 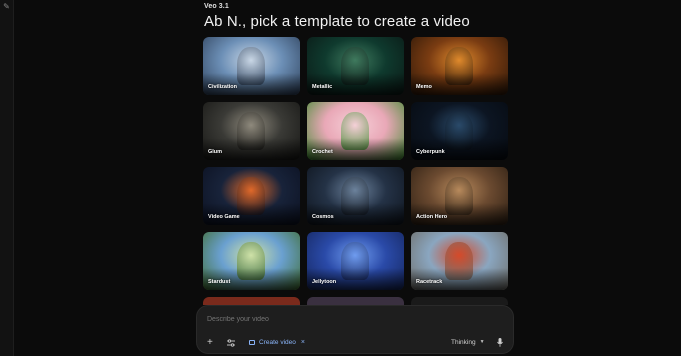 I want to click on create-video-chip: Create video ×, so click(x=277, y=342).